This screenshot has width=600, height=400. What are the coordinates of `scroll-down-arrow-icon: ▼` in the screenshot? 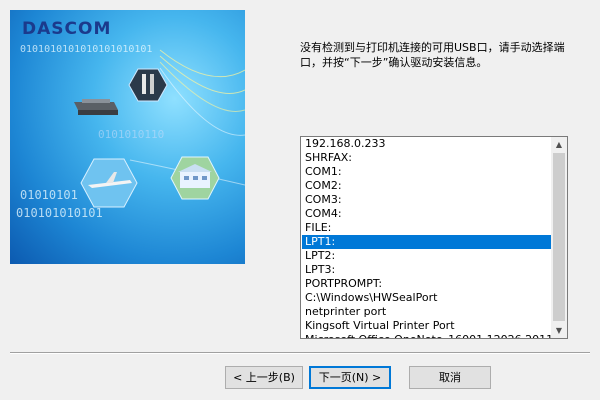 It's located at (559, 330).